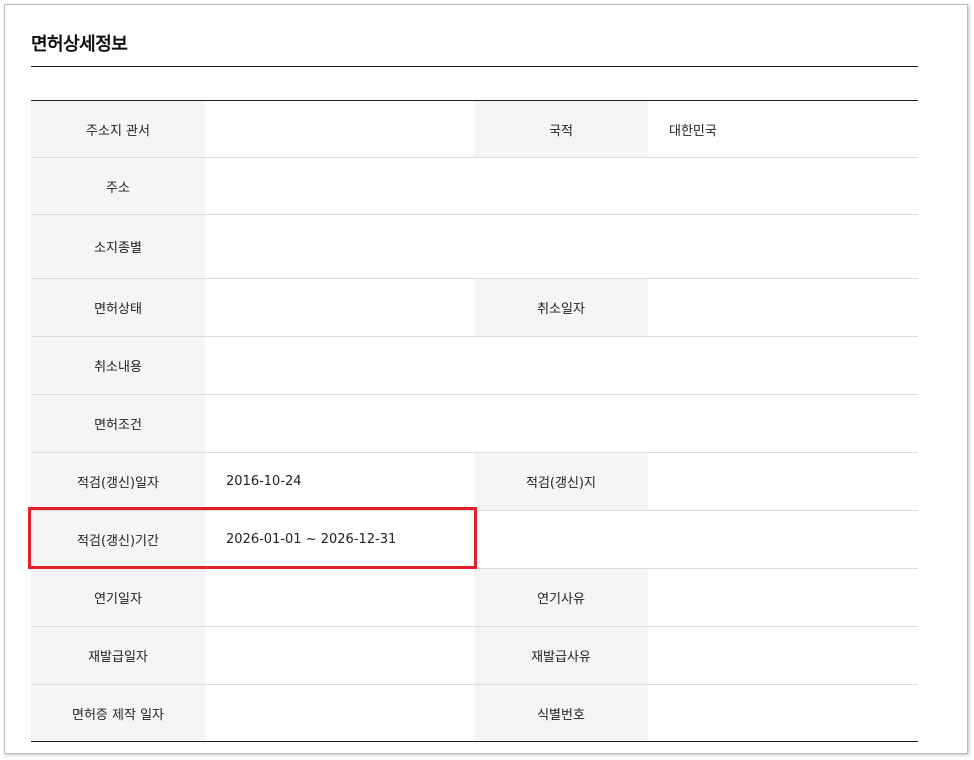 Image resolution: width=974 pixels, height=760 pixels. I want to click on label-postpone-date: 연기일자, so click(118, 597).